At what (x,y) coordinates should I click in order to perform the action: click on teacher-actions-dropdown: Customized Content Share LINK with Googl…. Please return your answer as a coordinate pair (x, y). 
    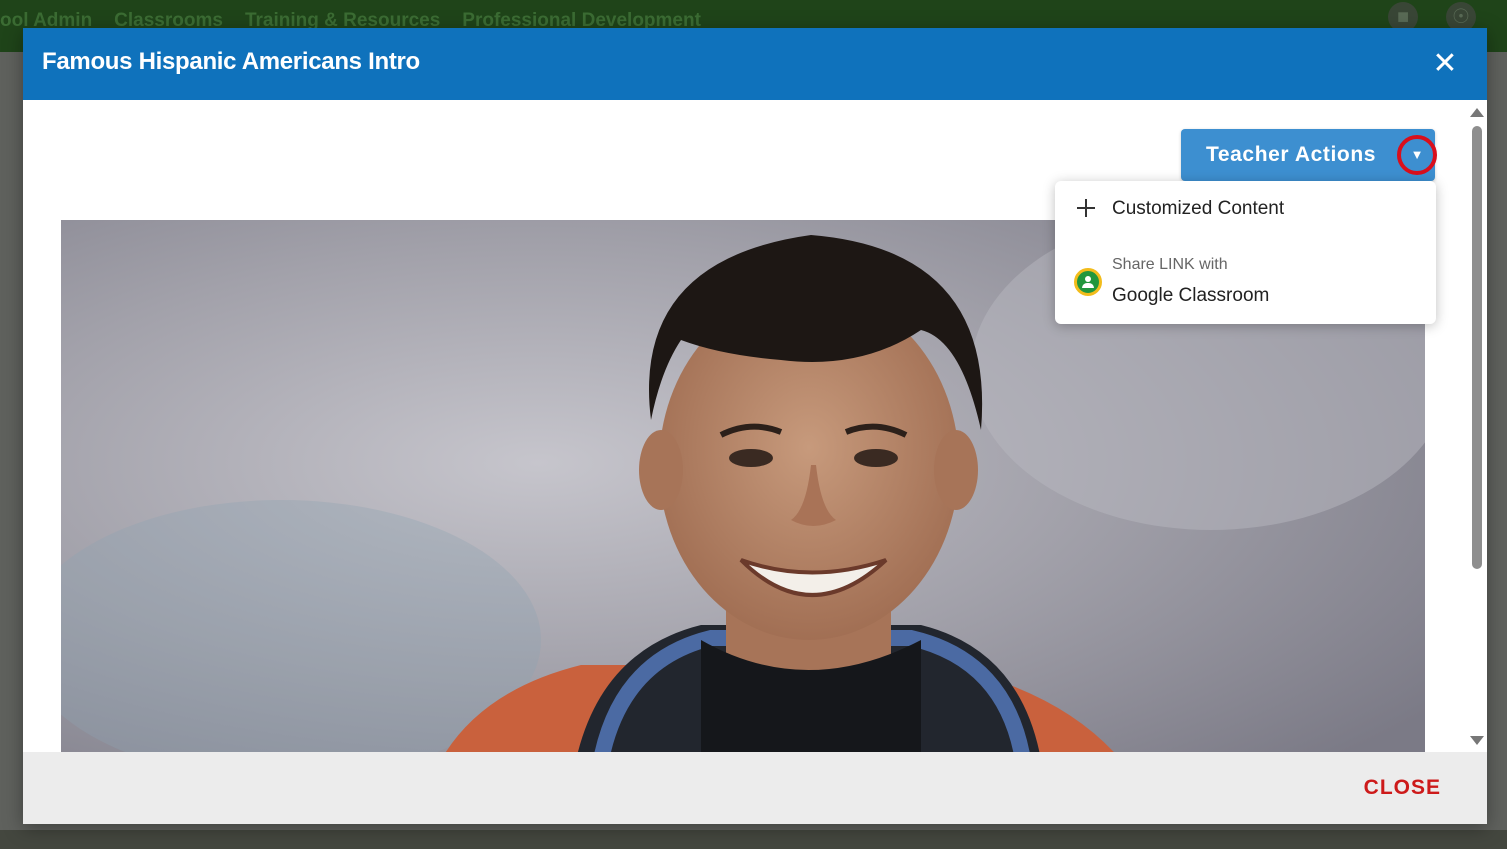
    Looking at the image, I should click on (1245, 252).